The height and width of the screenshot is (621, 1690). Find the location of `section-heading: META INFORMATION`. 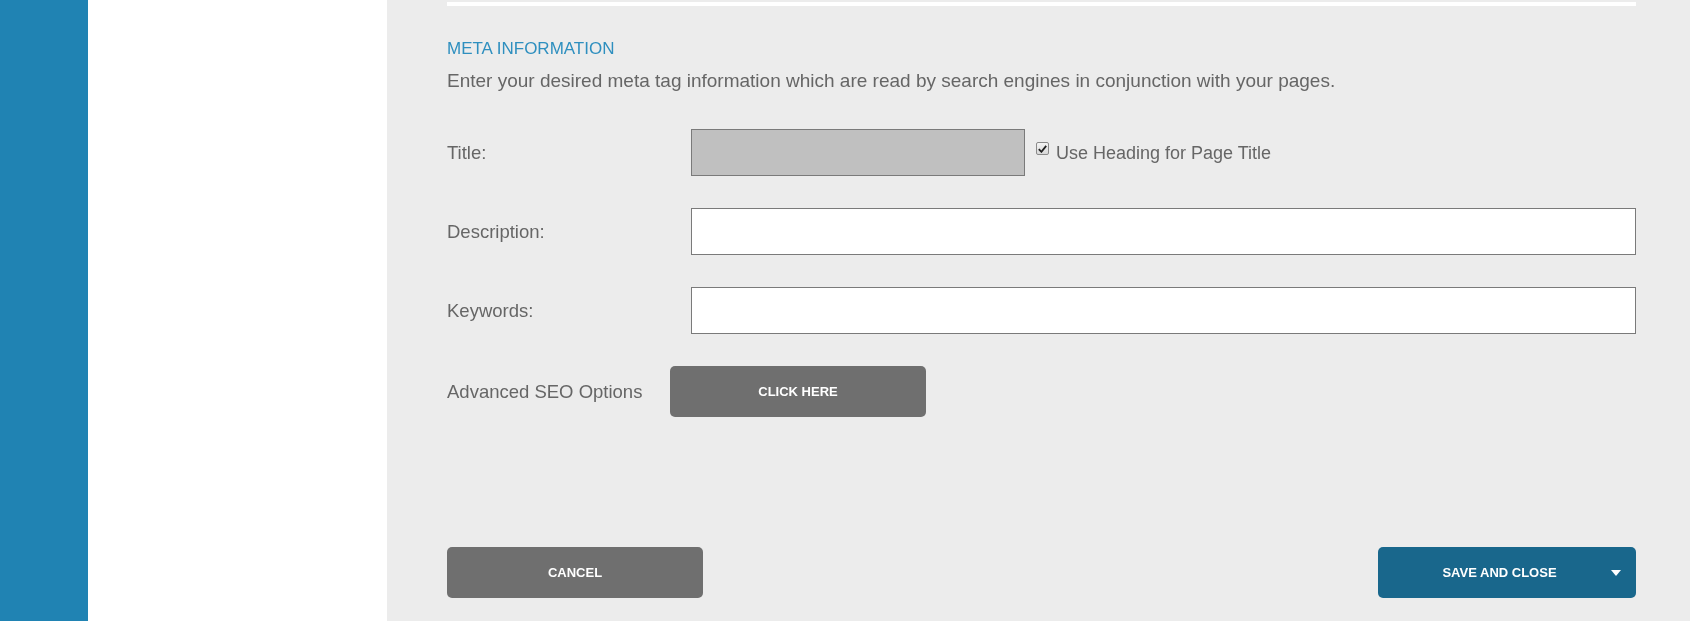

section-heading: META INFORMATION is located at coordinates (531, 49).